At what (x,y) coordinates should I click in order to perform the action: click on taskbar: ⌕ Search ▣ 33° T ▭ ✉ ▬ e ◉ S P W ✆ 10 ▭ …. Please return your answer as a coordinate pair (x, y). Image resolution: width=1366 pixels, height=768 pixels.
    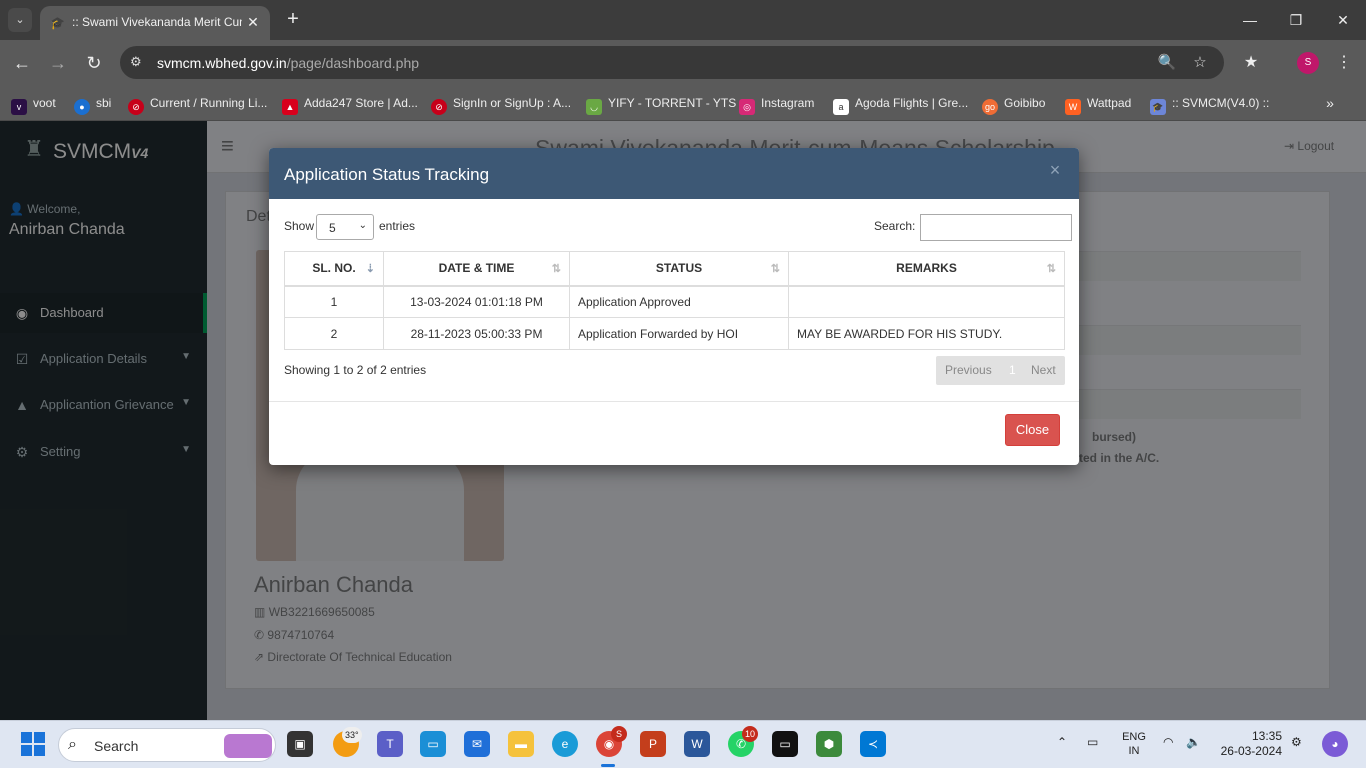
    Looking at the image, I should click on (683, 744).